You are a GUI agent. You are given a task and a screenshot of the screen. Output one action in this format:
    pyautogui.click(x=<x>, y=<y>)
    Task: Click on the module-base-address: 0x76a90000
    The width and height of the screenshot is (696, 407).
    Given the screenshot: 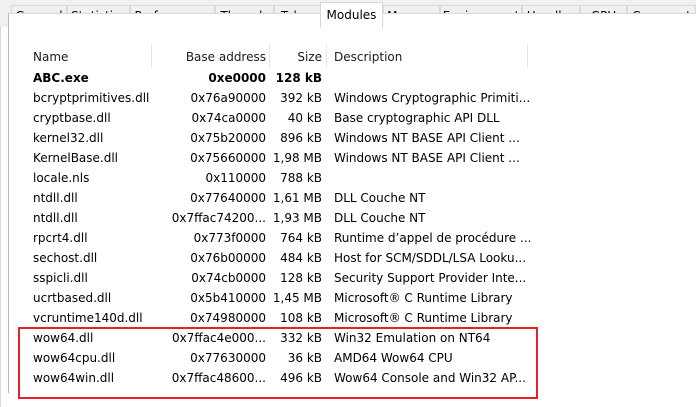 What is the action you would take?
    pyautogui.click(x=228, y=98)
    